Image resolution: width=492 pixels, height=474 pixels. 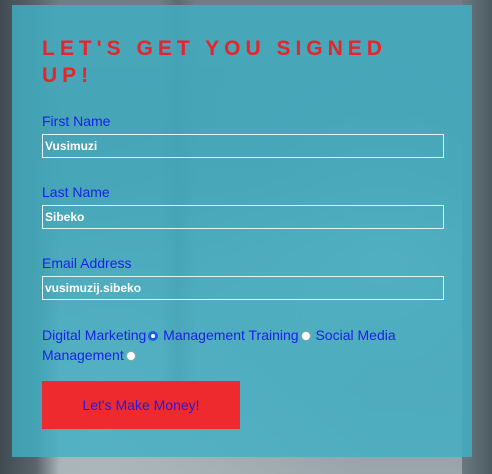 What do you see at coordinates (76, 192) in the screenshot?
I see `last-name-label: Last Name` at bounding box center [76, 192].